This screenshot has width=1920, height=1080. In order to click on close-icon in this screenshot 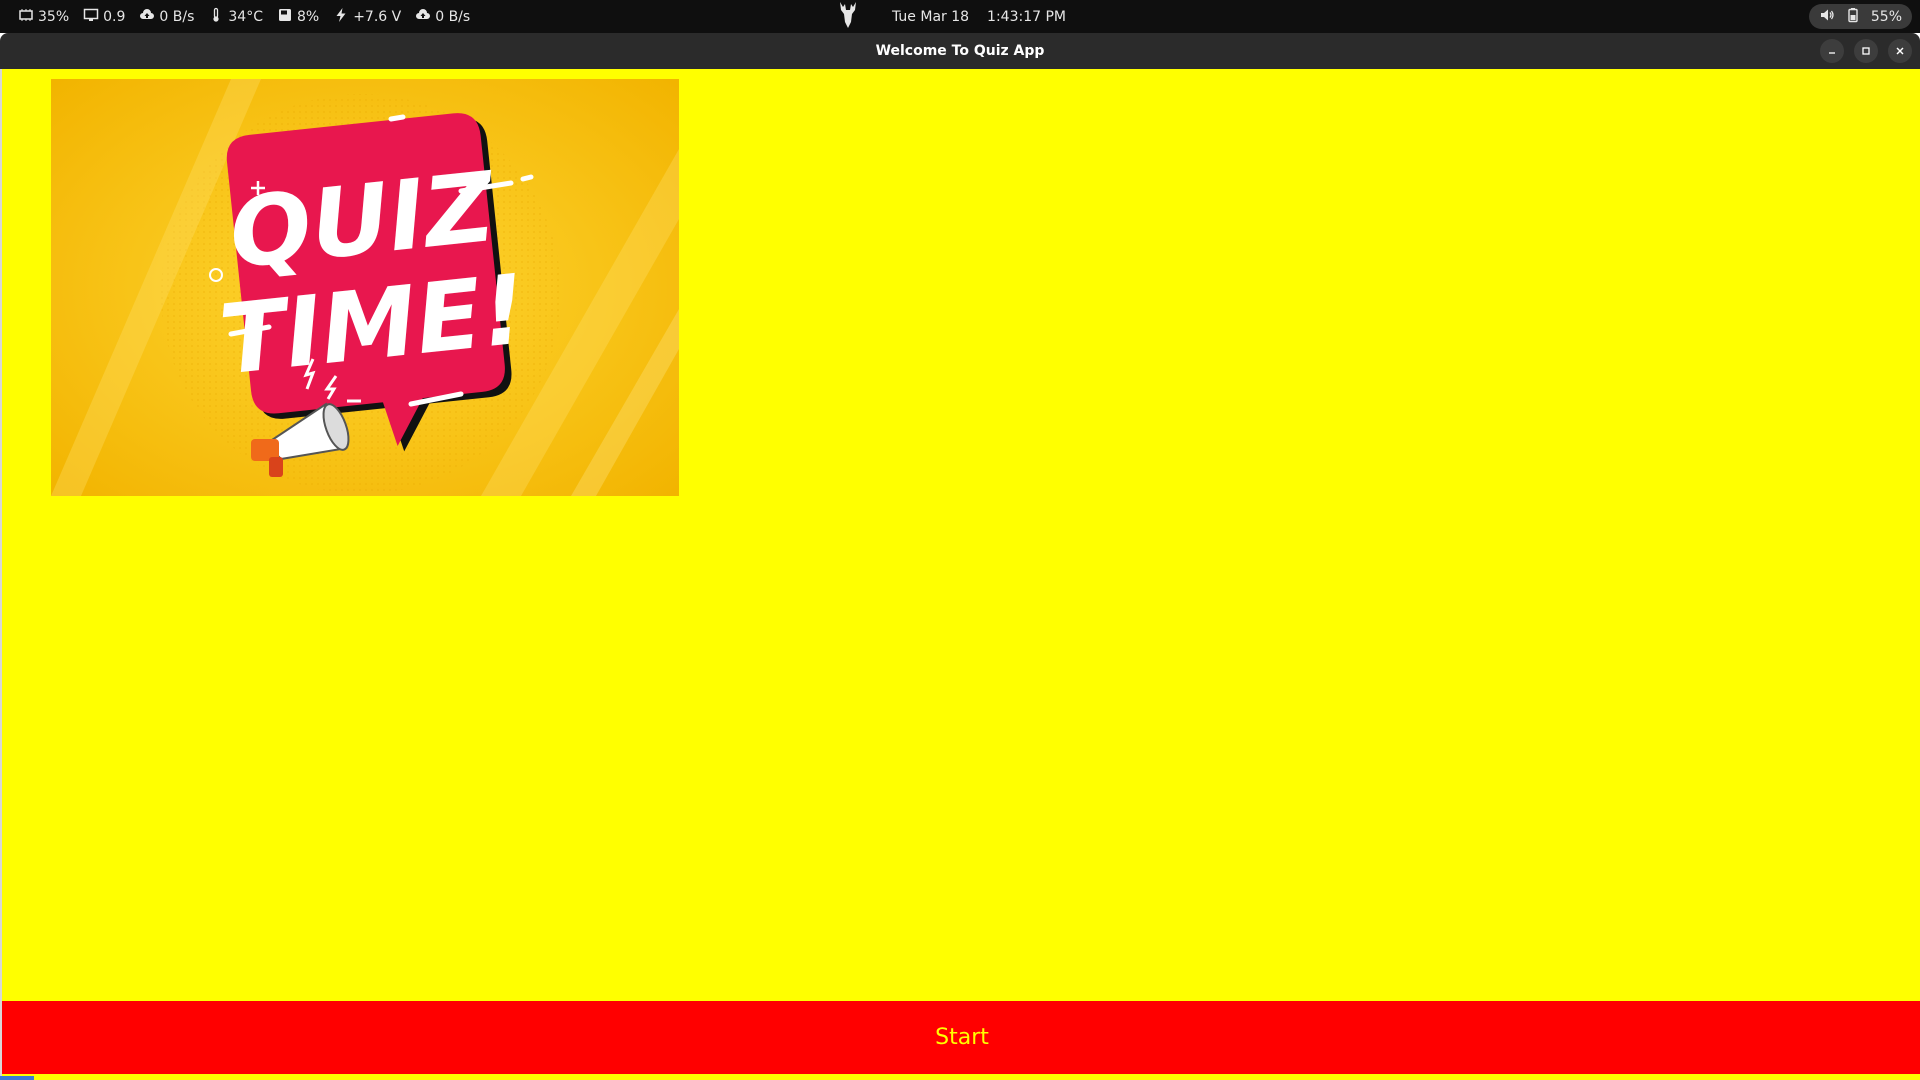, I will do `click(1900, 51)`.